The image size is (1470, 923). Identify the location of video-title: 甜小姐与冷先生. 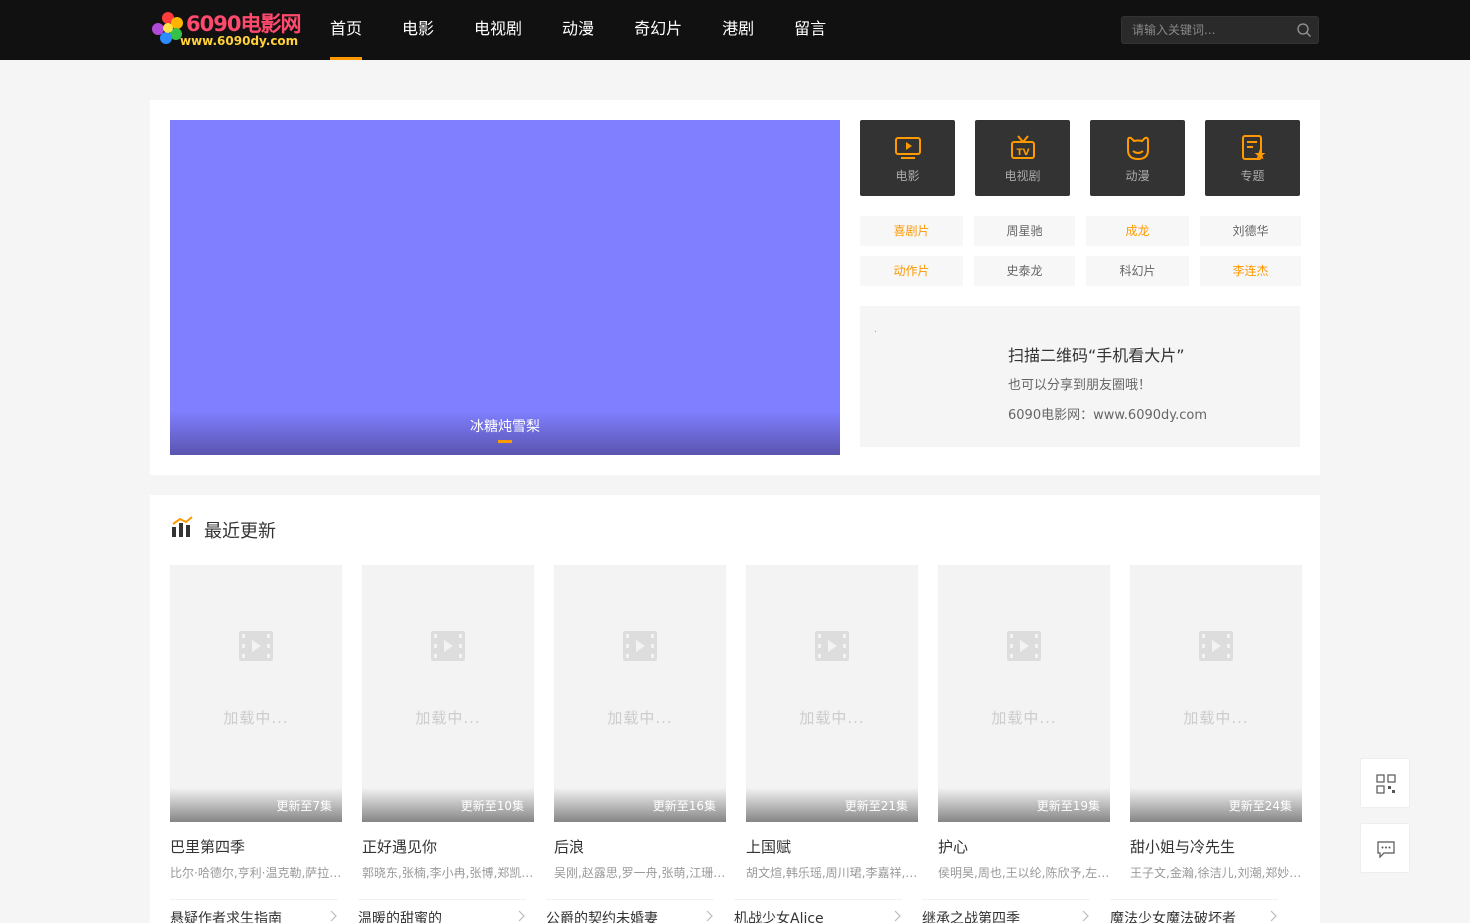
(1216, 846).